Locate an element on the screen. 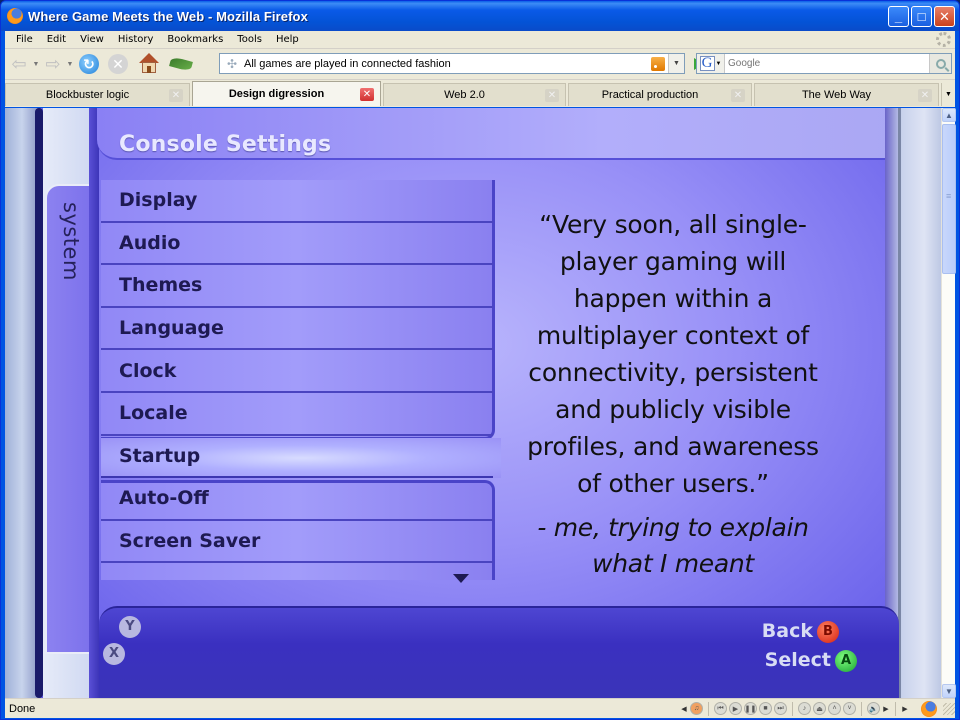  menu-bookmarks: Bookmarks is located at coordinates (195, 39).